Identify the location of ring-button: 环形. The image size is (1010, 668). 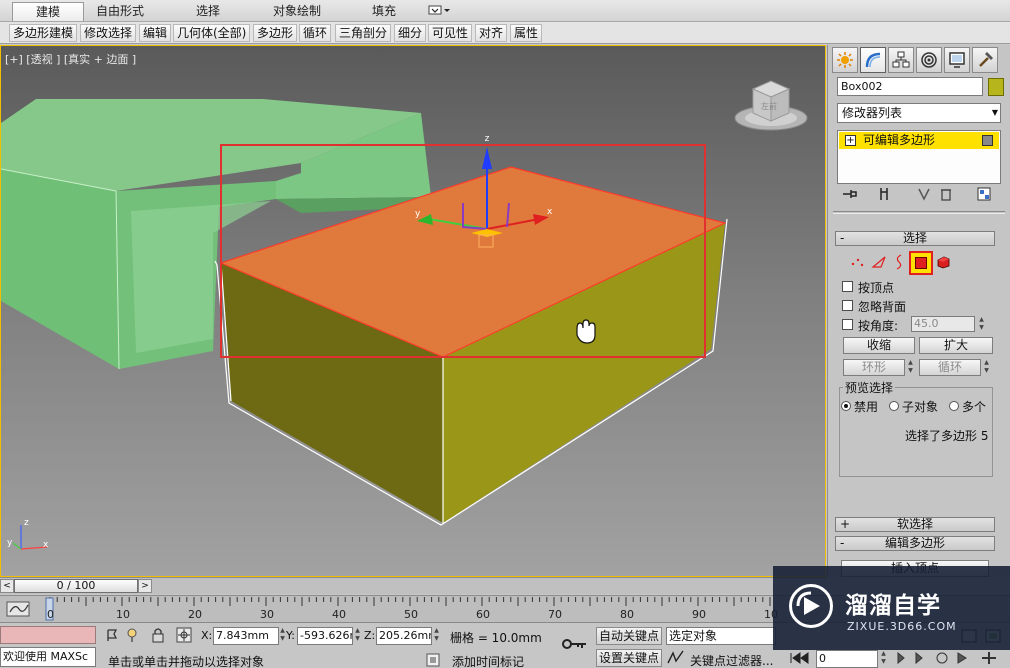
(874, 367).